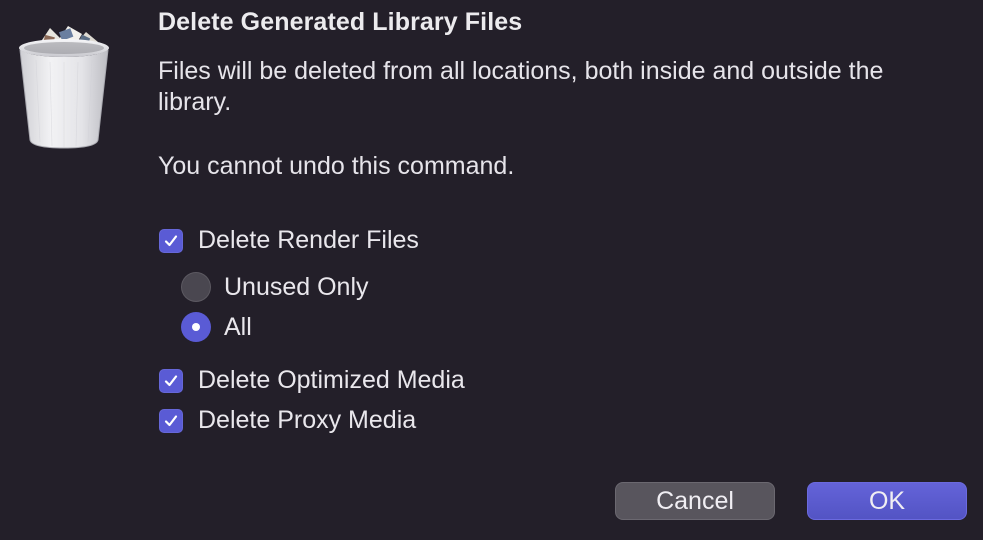  I want to click on unused-only-option: Unused Only, so click(275, 287).